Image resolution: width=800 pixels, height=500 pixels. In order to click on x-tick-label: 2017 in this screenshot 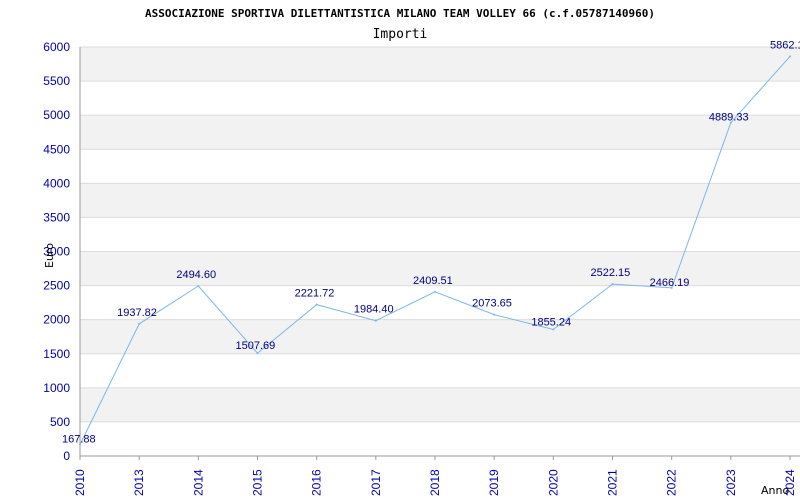, I will do `click(376, 482)`.